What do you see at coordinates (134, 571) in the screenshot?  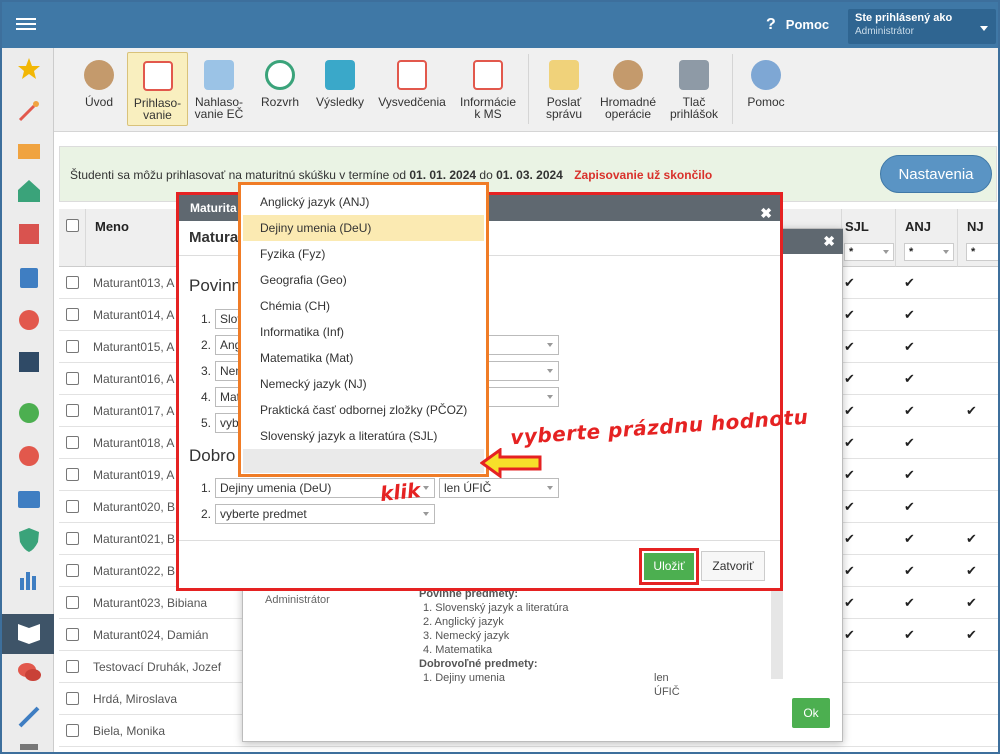 I see `student-name: Maturant022, B` at bounding box center [134, 571].